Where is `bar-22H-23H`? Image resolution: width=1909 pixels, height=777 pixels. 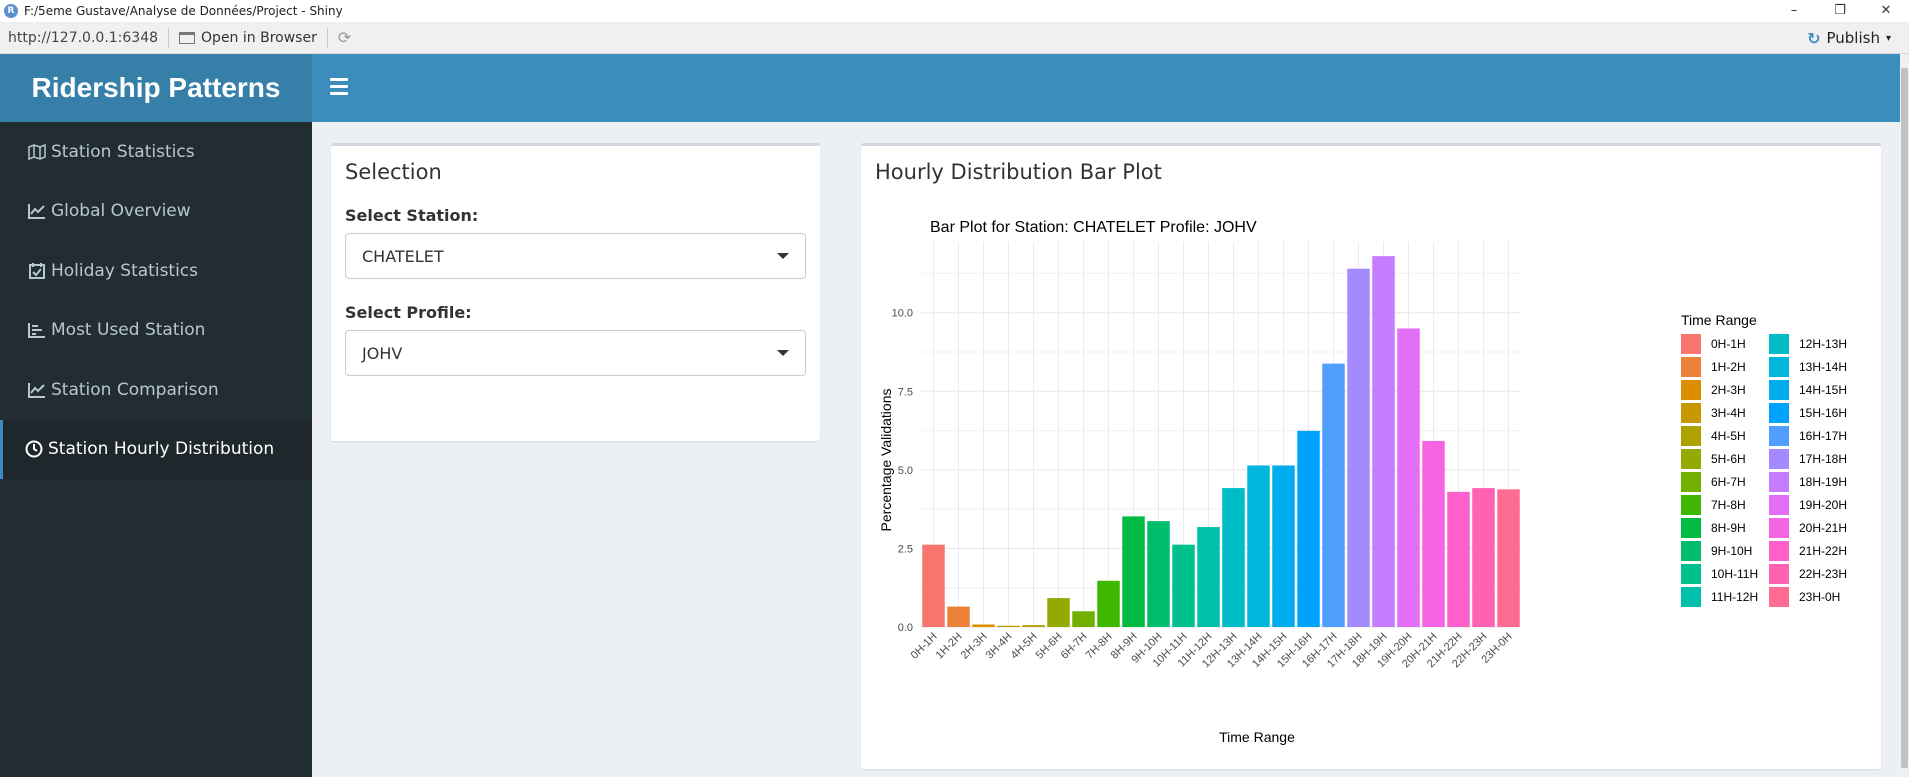 bar-22H-23H is located at coordinates (1483, 557).